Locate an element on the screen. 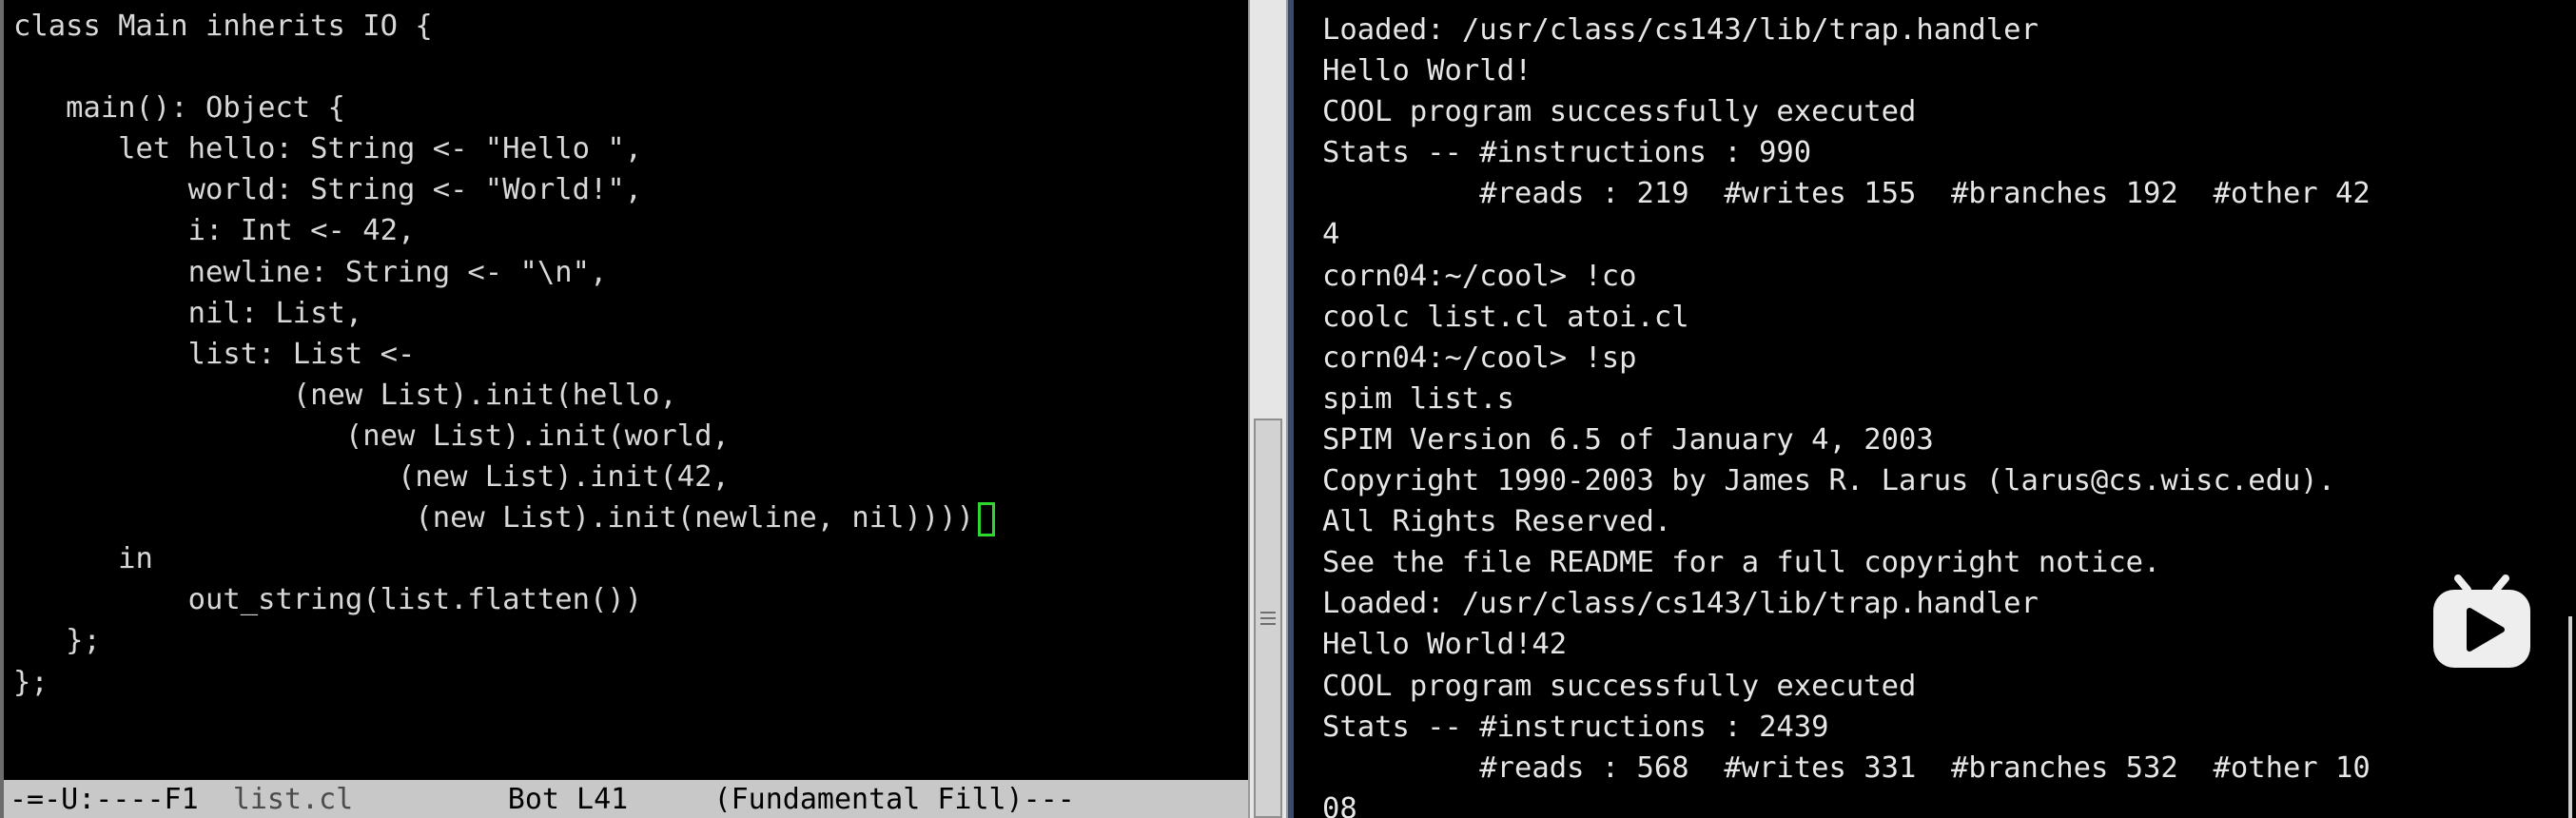 The width and height of the screenshot is (2576, 818). terminal-line: coolc list.cl atoi.cl is located at coordinates (1506, 317).